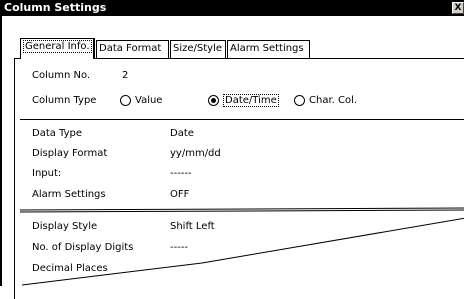  I want to click on decimal-places-label: Decimal Places, so click(70, 268).